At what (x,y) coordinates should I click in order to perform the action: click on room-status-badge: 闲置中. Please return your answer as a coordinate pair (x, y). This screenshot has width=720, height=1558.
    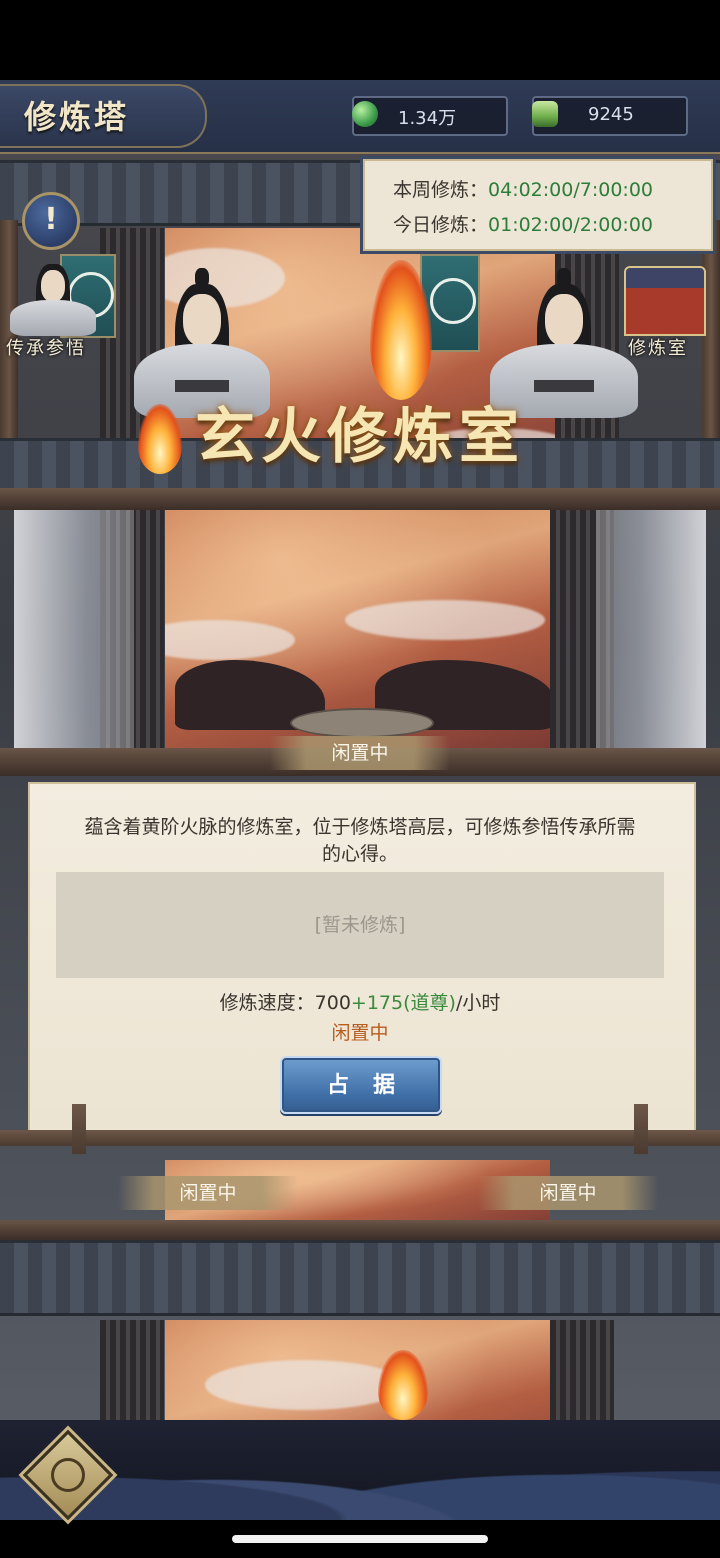
    Looking at the image, I should click on (360, 753).